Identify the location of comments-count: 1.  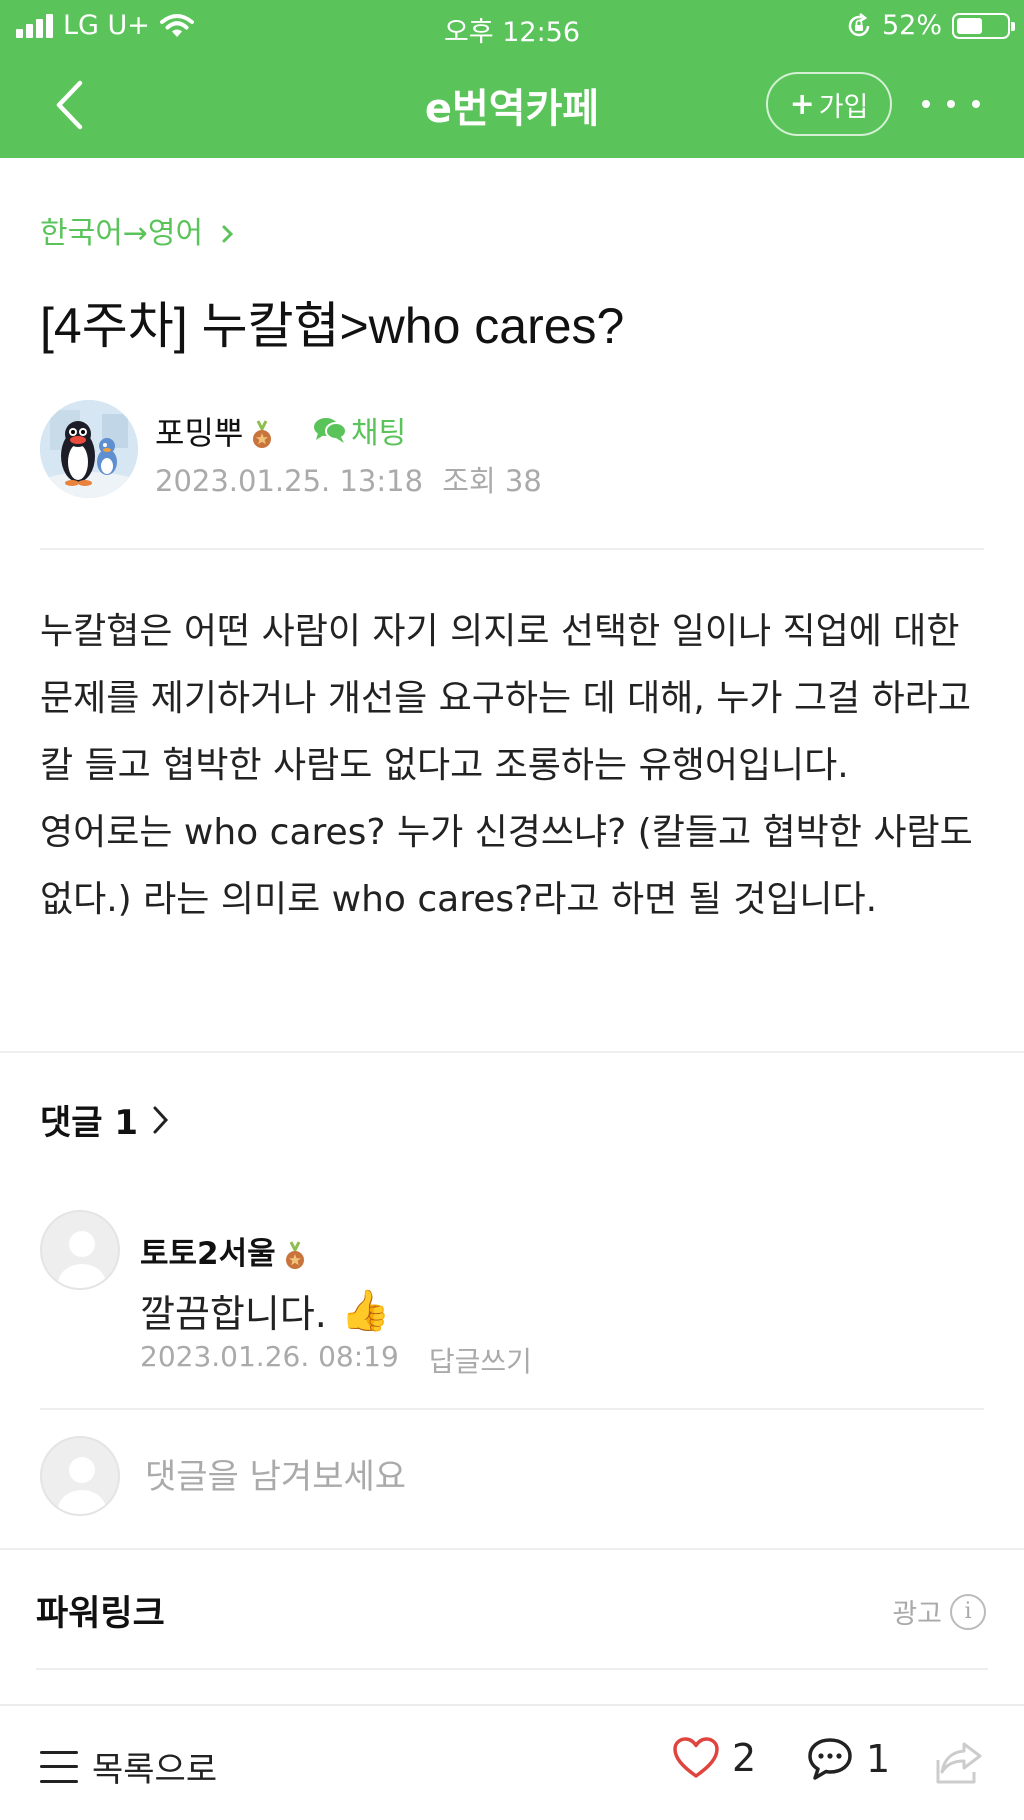
(126, 1123).